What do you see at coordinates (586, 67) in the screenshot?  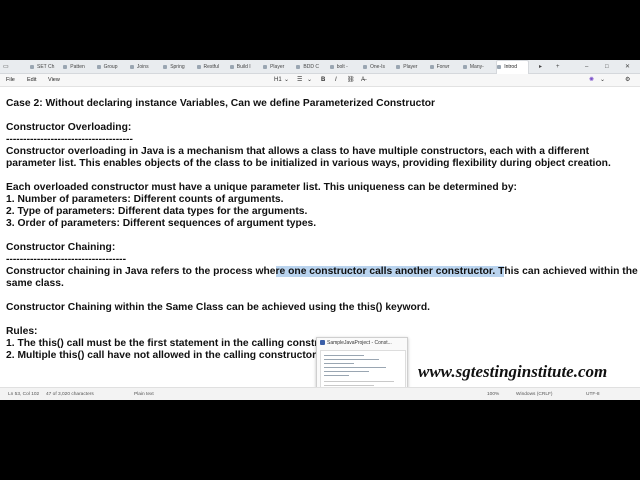 I see `minimize-button: –` at bounding box center [586, 67].